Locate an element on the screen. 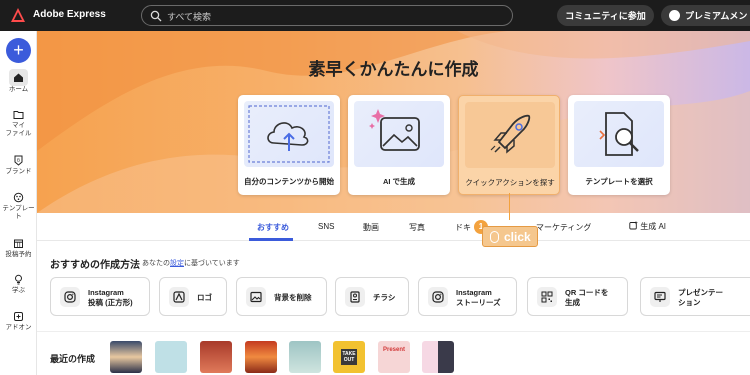  qa-line1: Instagram is located at coordinates (474, 292).